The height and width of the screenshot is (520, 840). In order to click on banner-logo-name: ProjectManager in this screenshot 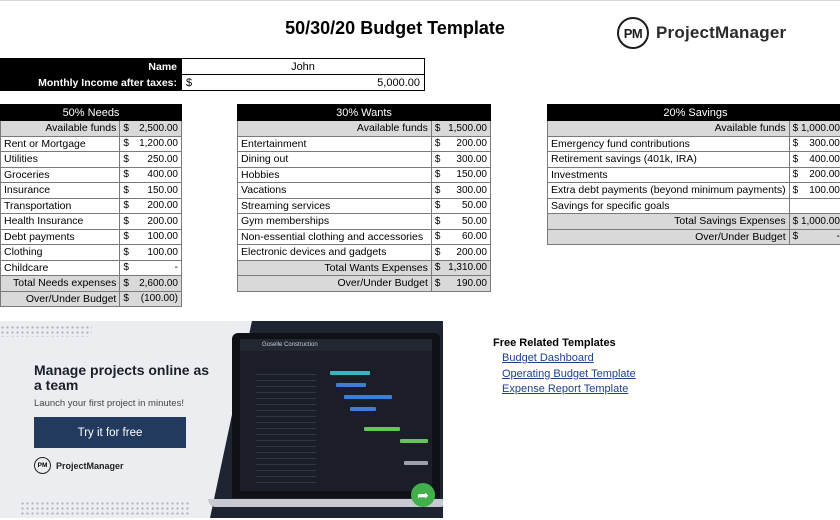, I will do `click(90, 465)`.